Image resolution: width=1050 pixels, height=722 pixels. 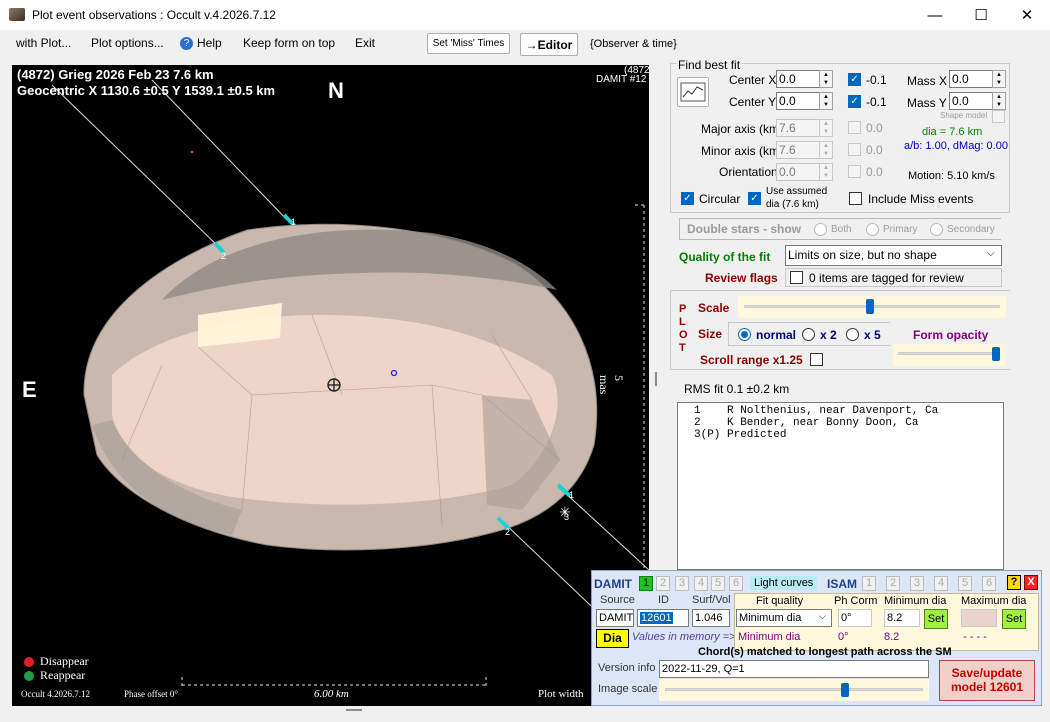 I want to click on minor-axis-field: 7.6, so click(x=798, y=150).